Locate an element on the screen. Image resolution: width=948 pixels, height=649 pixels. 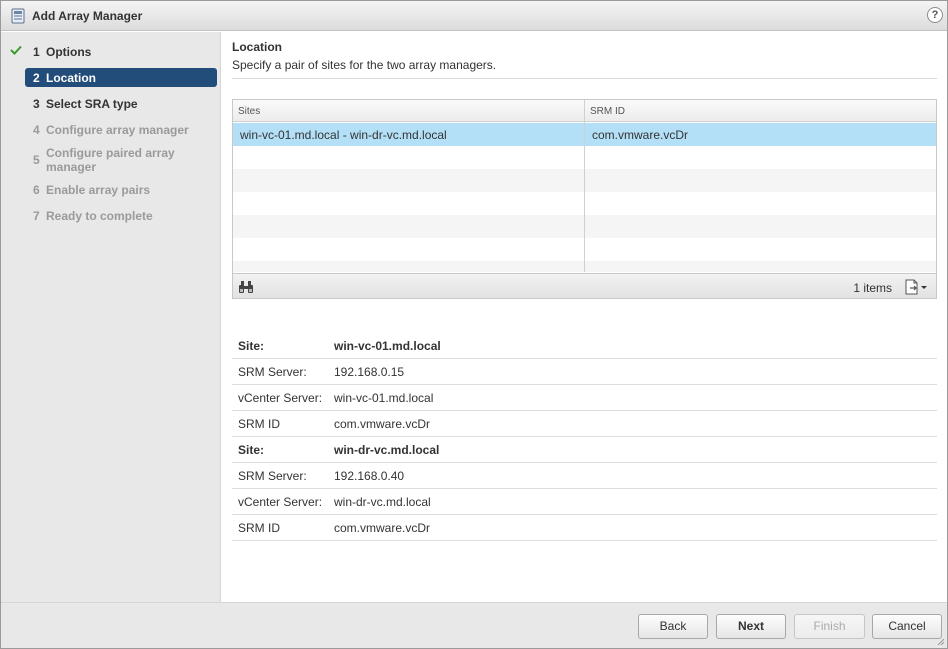
detail-row-vcenter-server: vCenter Server: win-vc-01.md.local is located at coordinates (584, 398).